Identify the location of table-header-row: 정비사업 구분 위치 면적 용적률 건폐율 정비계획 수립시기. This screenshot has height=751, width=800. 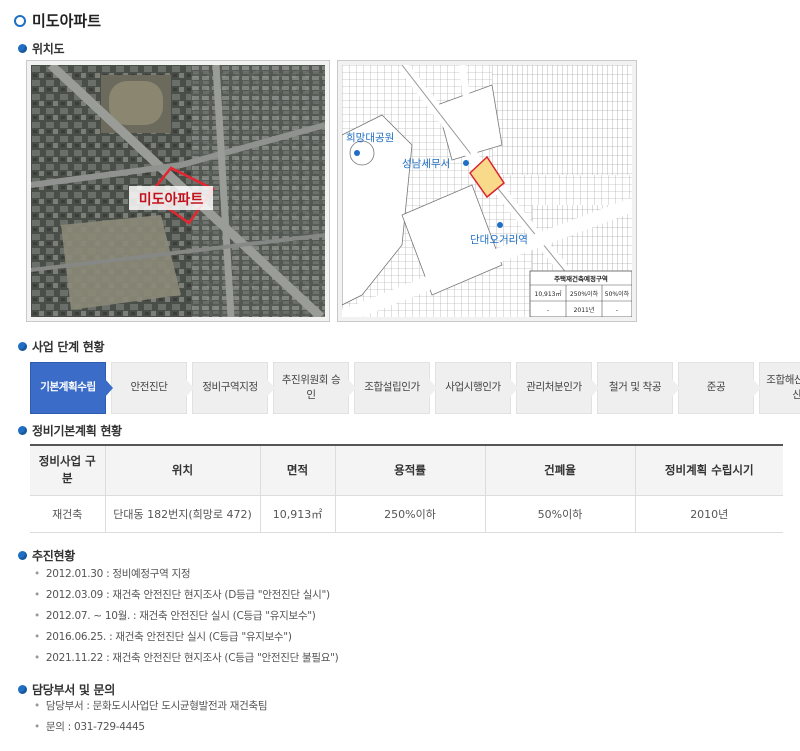
(406, 470).